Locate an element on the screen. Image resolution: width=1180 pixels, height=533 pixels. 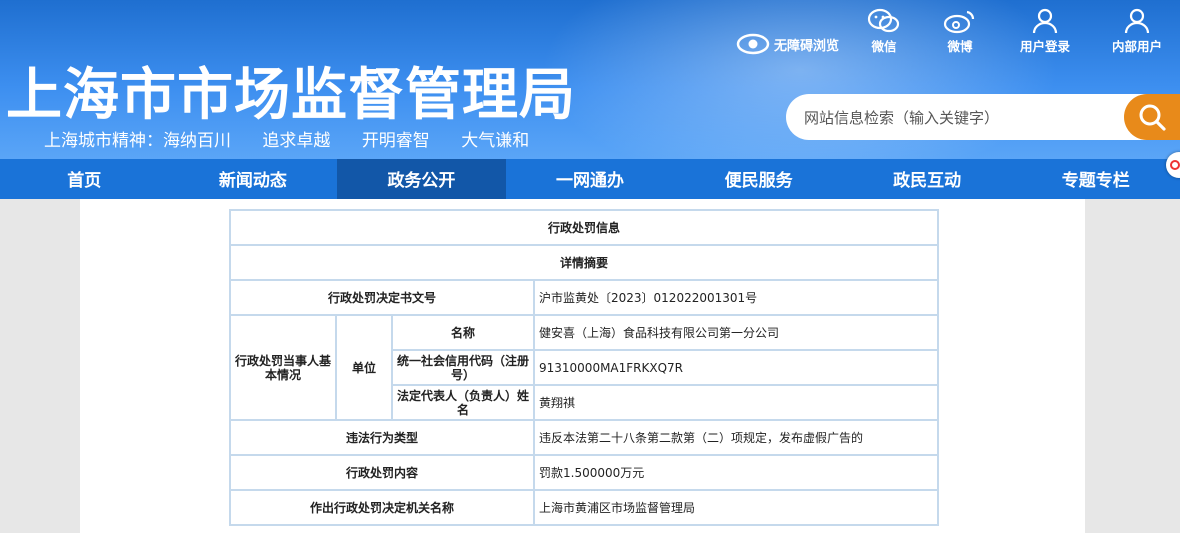
table-row: 作出行政处罚决定机关名称 上海市黄浦区市场监督管理局 is located at coordinates (584, 507).